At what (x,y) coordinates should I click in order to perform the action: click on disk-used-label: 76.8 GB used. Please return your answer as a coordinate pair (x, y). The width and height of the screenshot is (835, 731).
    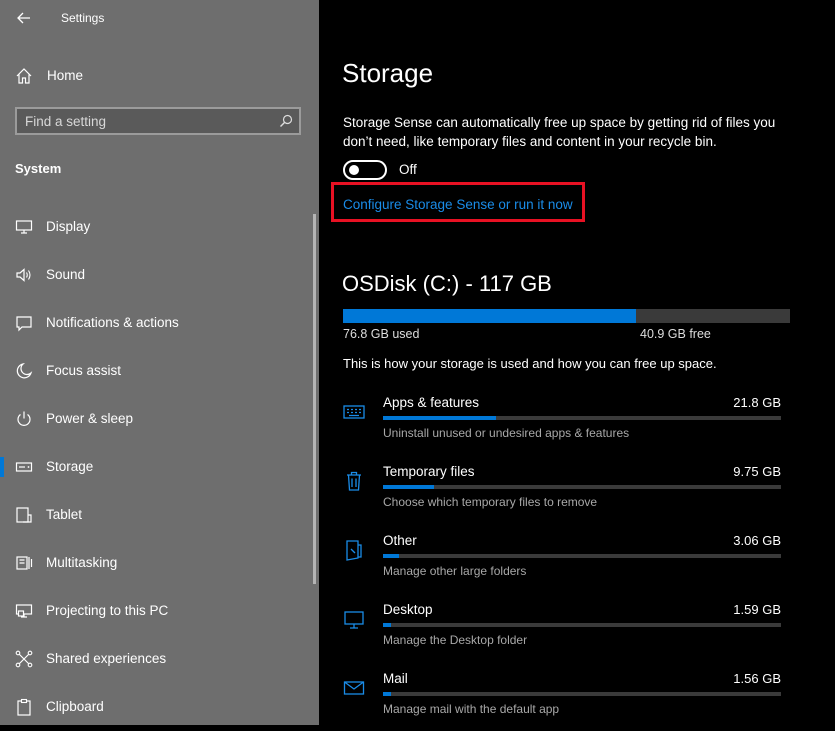
    Looking at the image, I should click on (381, 334).